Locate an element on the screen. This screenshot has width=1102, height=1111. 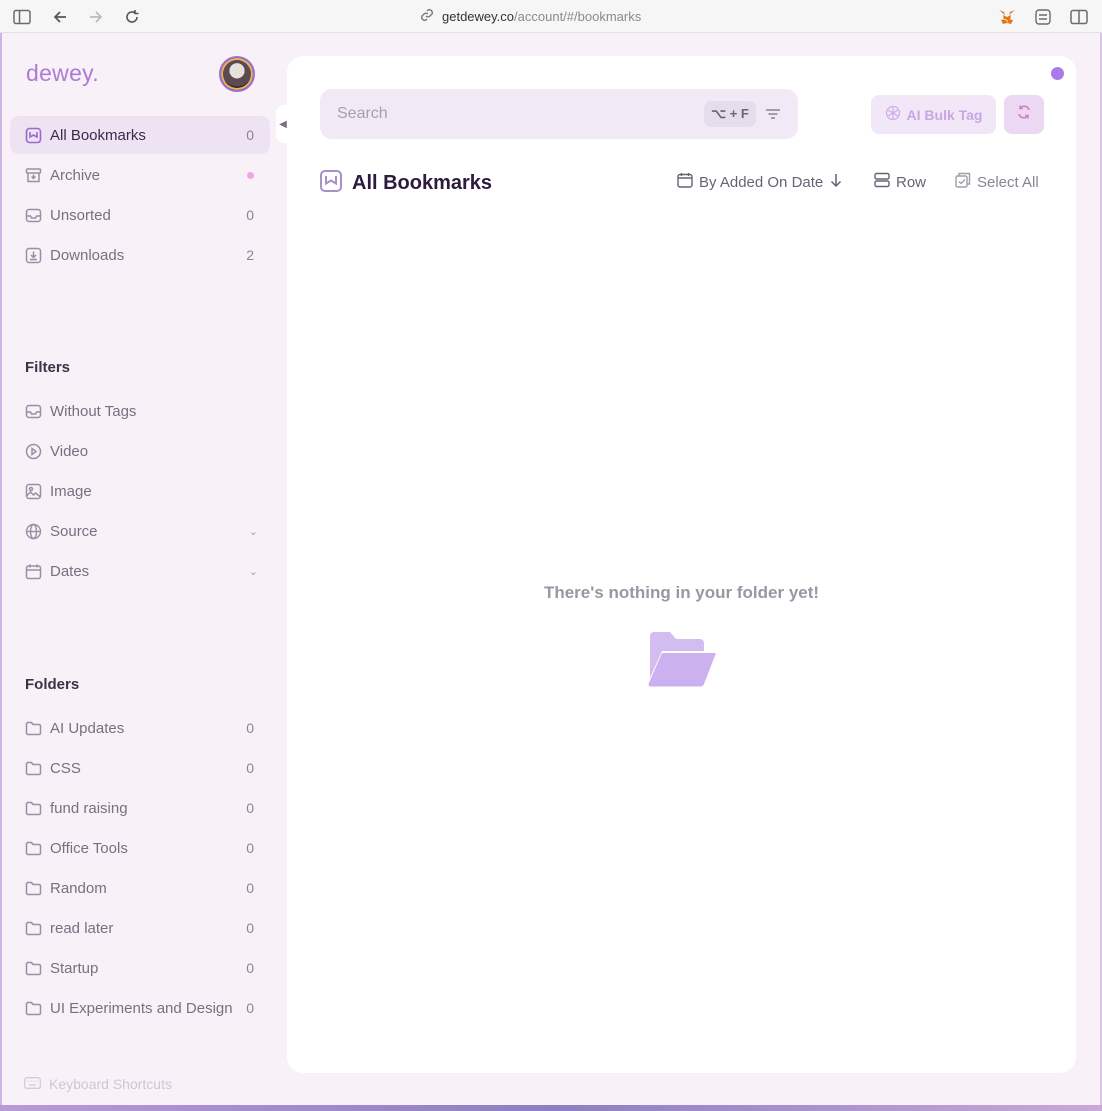
folder-item: UI Experiments and Design 0 is located at coordinates (140, 1008).